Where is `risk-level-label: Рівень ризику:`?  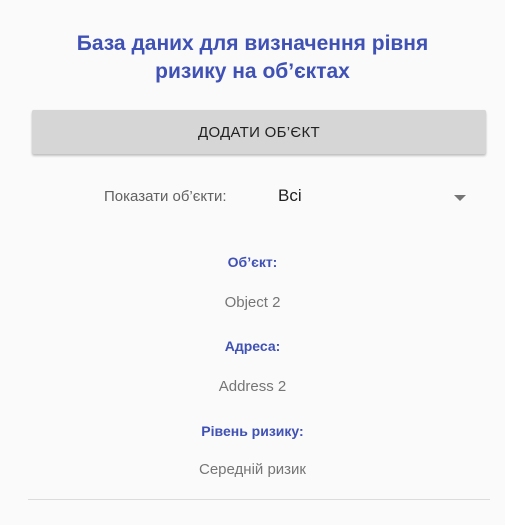
risk-level-label: Рівень ризику: is located at coordinates (252, 431).